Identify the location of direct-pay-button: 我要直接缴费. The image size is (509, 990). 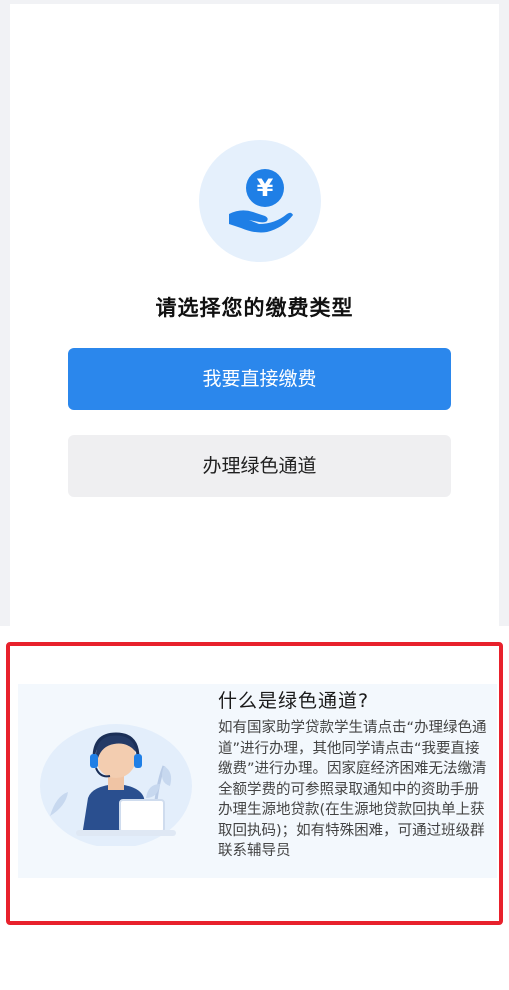
(259, 379).